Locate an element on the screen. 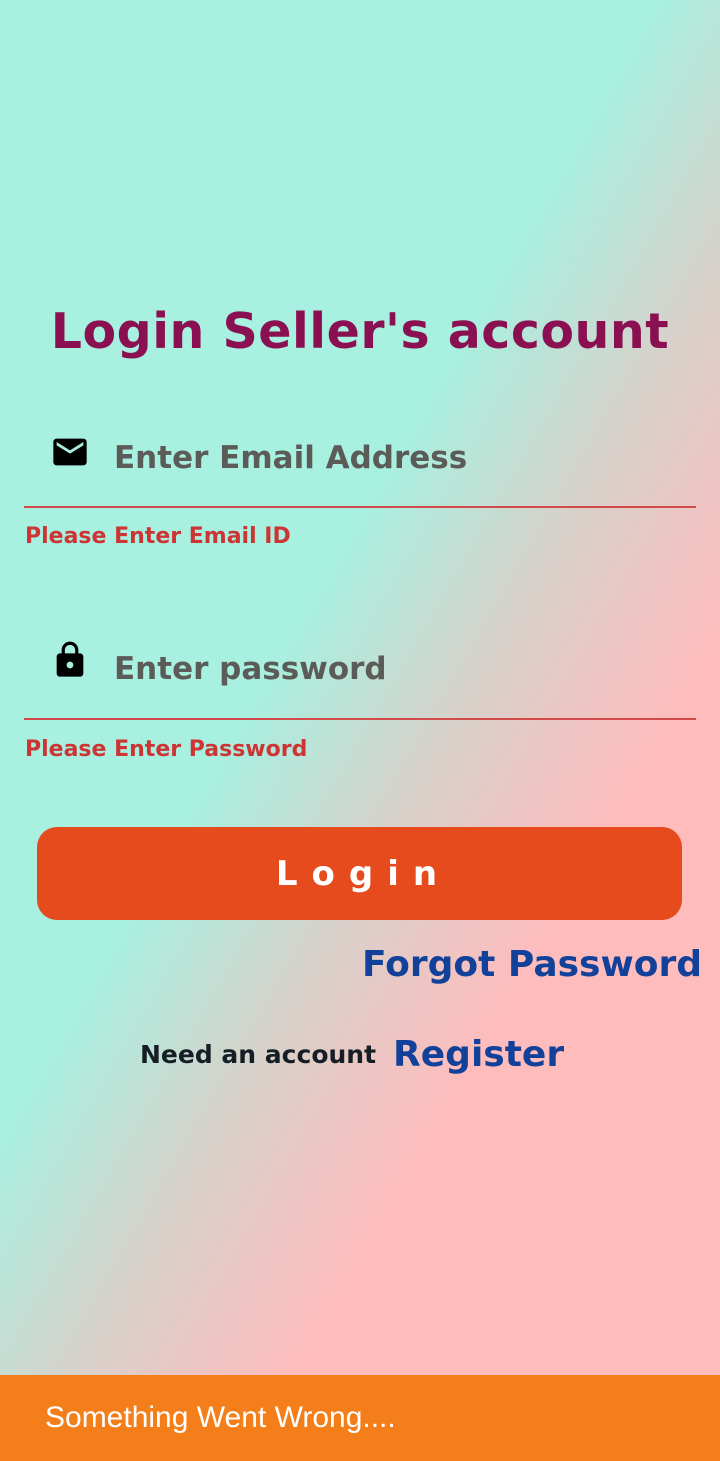  email-field is located at coordinates (360, 459).